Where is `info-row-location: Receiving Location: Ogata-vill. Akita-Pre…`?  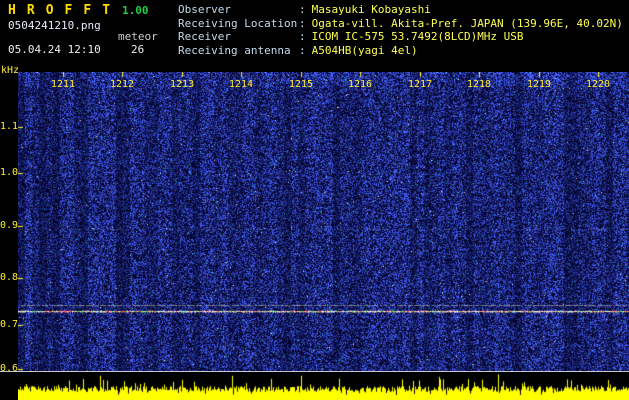
info-row-location: Receiving Location: Ogata-vill. Akita-Pre… is located at coordinates (400, 24).